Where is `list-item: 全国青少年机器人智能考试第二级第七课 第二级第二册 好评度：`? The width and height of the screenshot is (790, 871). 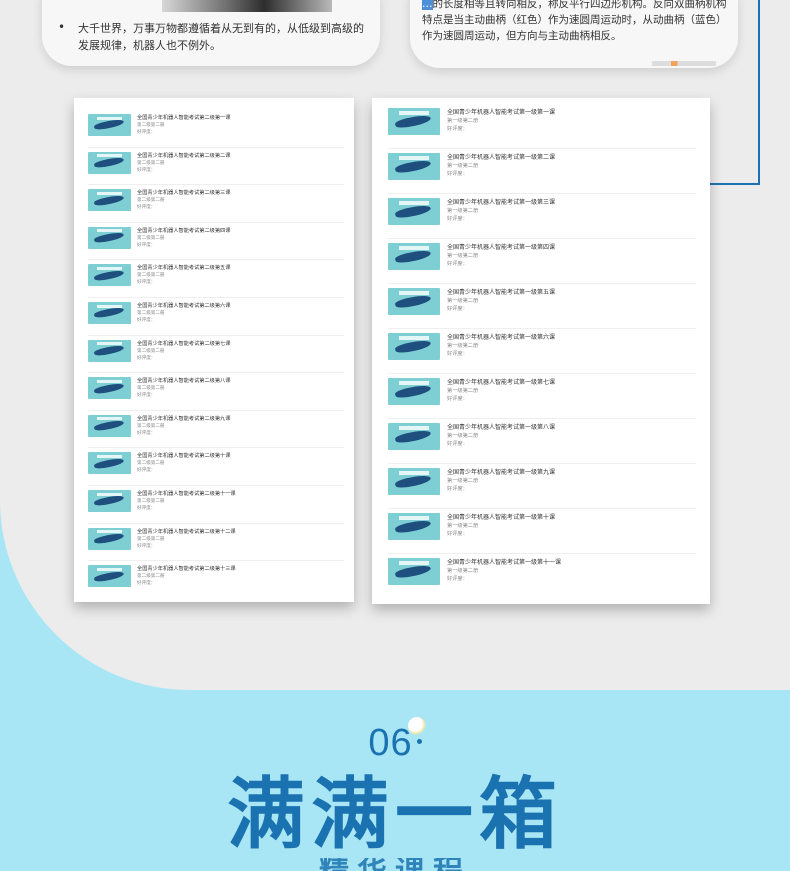 list-item: 全国青少年机器人智能考试第二级第七课 第二级第二册 好评度： is located at coordinates (216, 355).